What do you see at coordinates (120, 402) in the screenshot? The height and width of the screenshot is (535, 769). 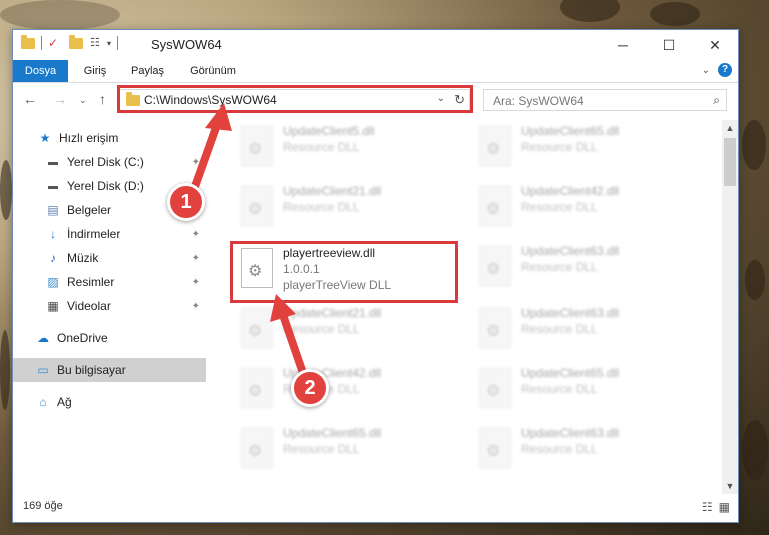 I see `sidebar-item-network: ⌂ Ağ` at bounding box center [120, 402].